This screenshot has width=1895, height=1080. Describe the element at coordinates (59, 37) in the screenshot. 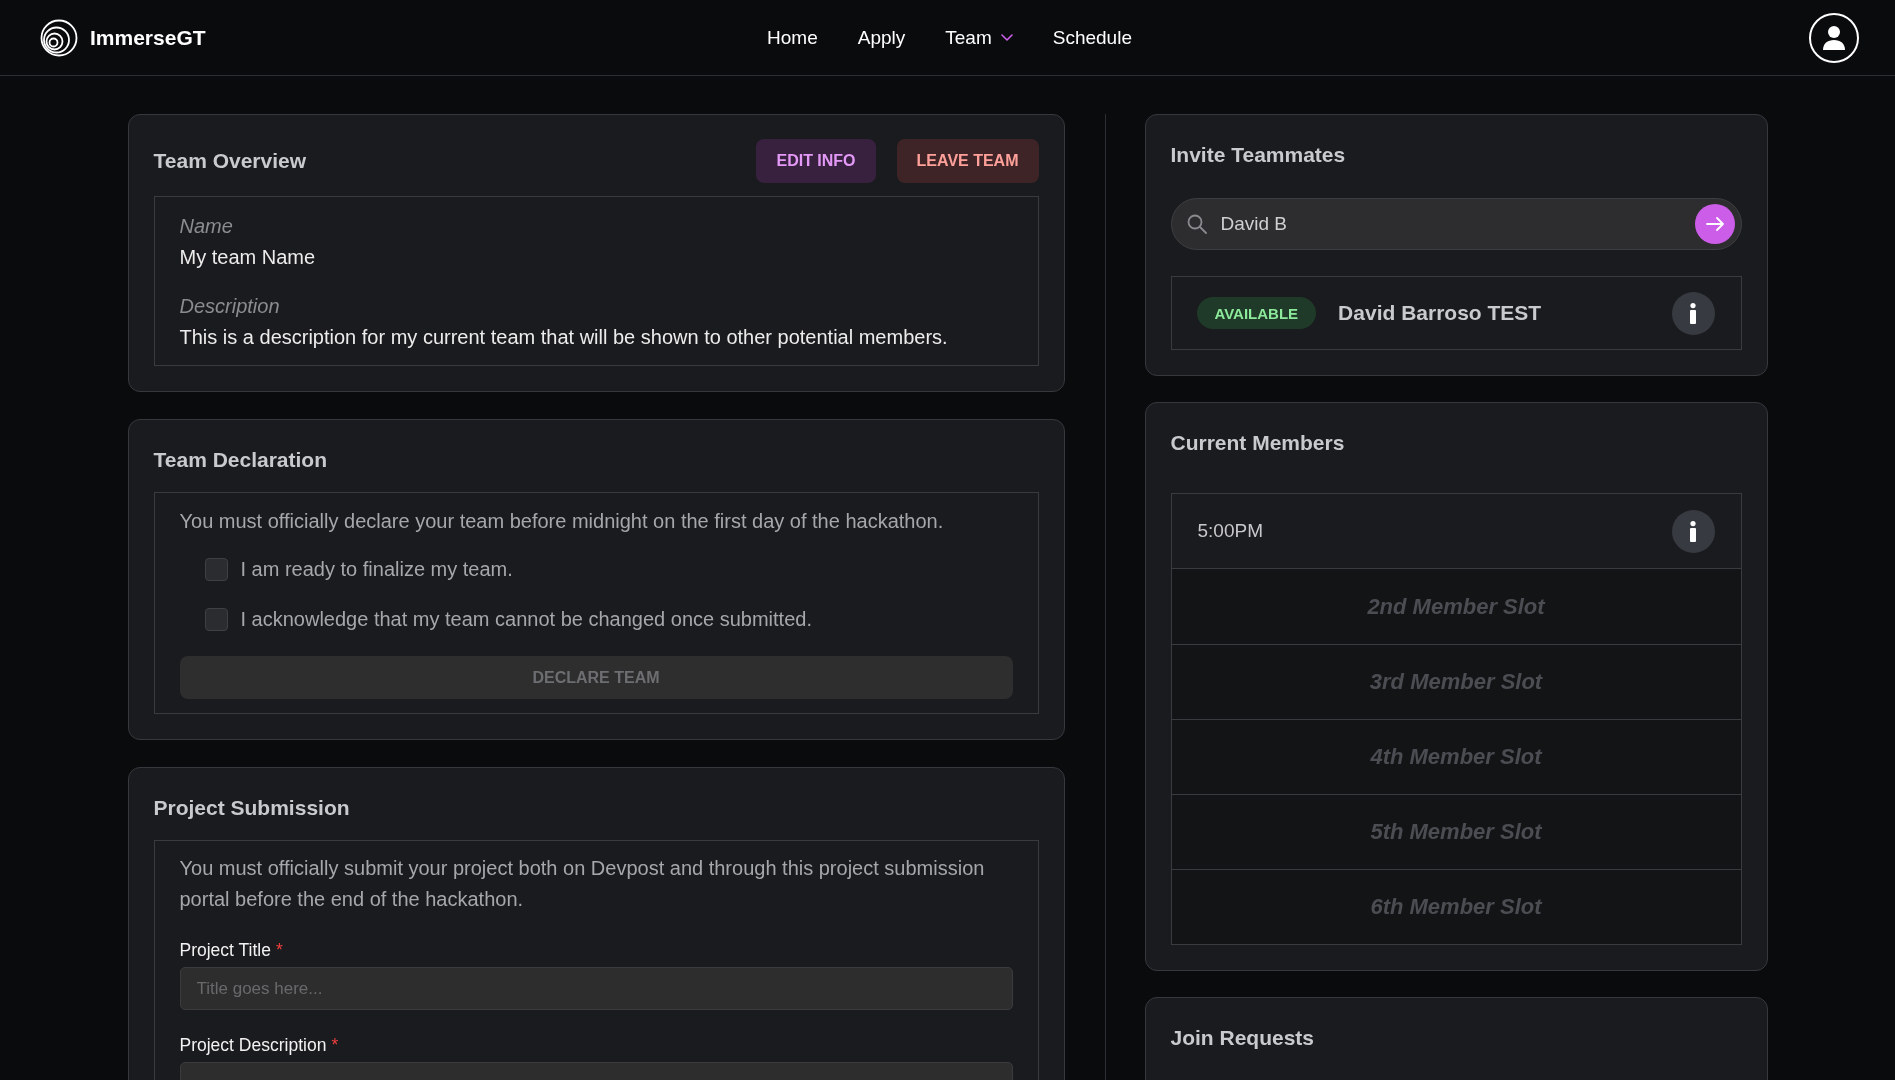

I see `logo-icon` at that location.